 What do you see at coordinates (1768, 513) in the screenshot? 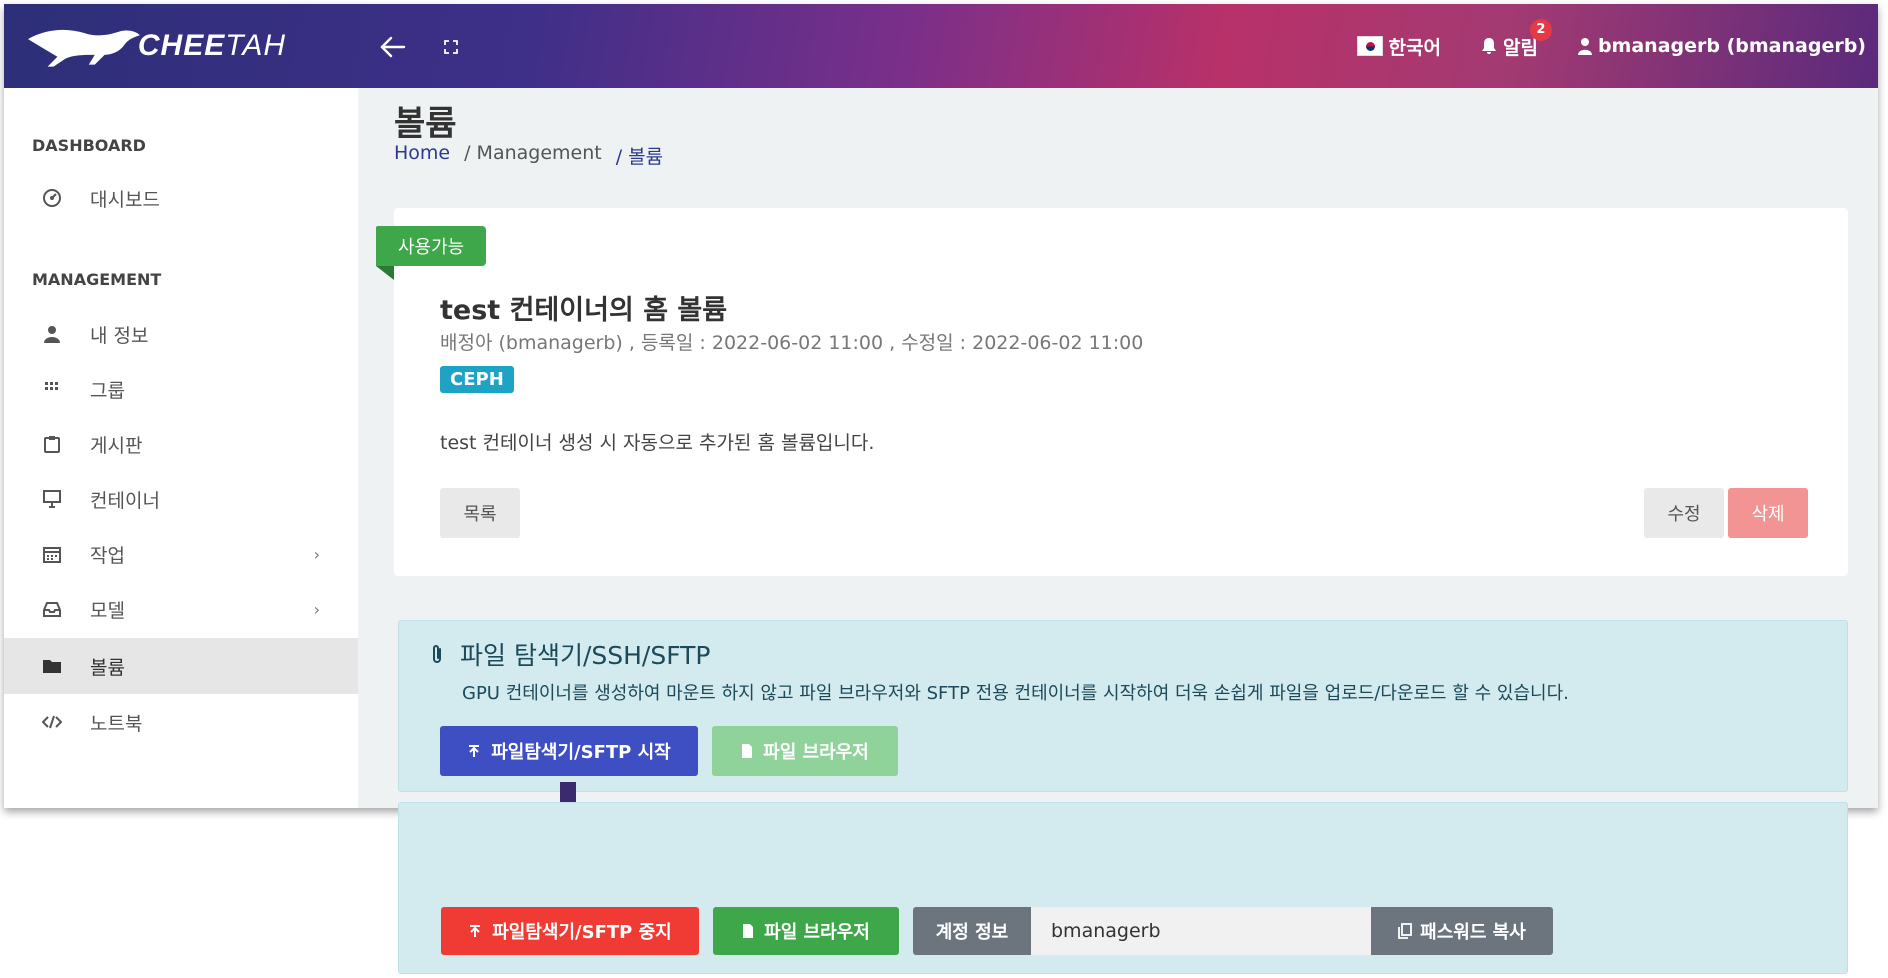
I see `delete-button: 삭제` at bounding box center [1768, 513].